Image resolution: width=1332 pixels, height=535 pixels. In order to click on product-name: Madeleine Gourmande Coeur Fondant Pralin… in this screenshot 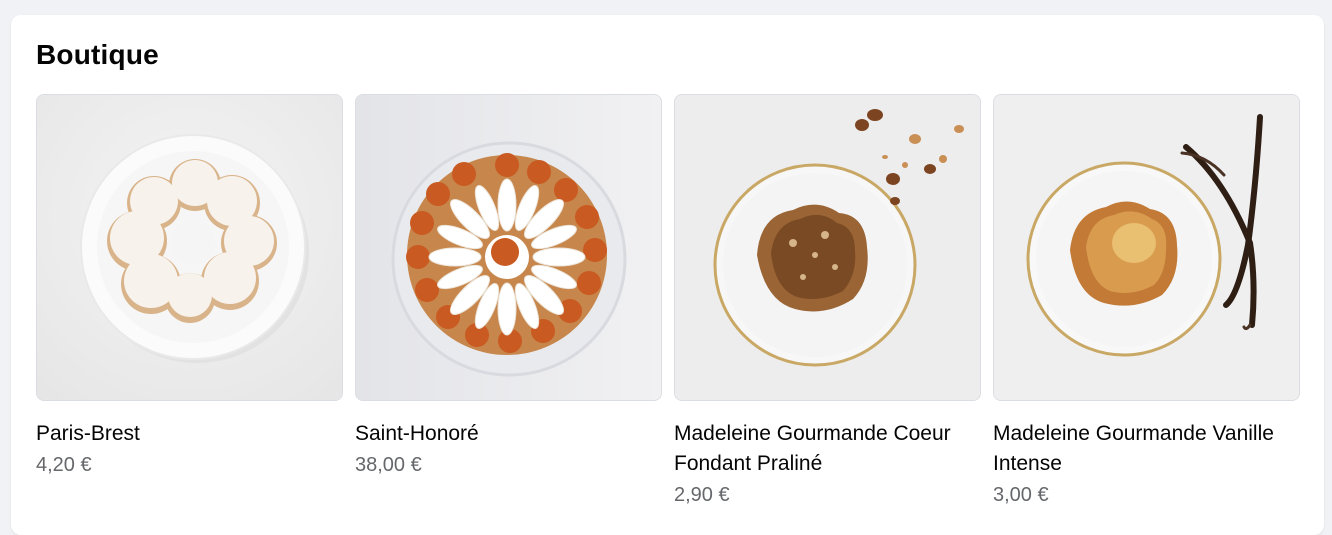, I will do `click(827, 449)`.